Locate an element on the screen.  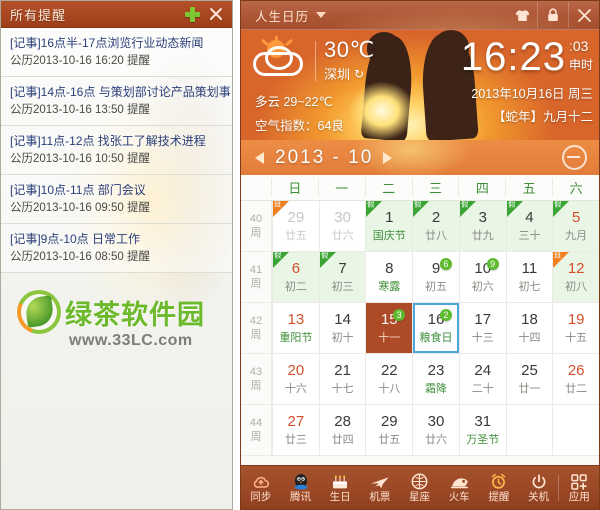
clock-seconds-value: 03 is located at coordinates (580, 46).